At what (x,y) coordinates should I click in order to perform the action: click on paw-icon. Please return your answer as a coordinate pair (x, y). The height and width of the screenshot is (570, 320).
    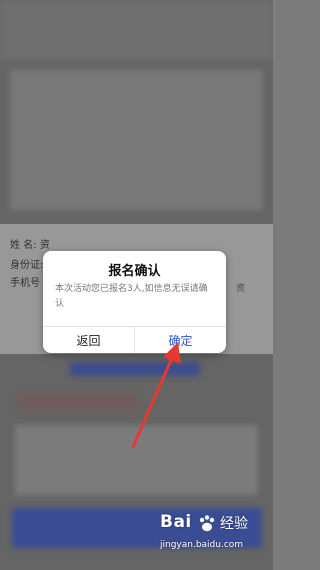
    Looking at the image, I should click on (207, 523).